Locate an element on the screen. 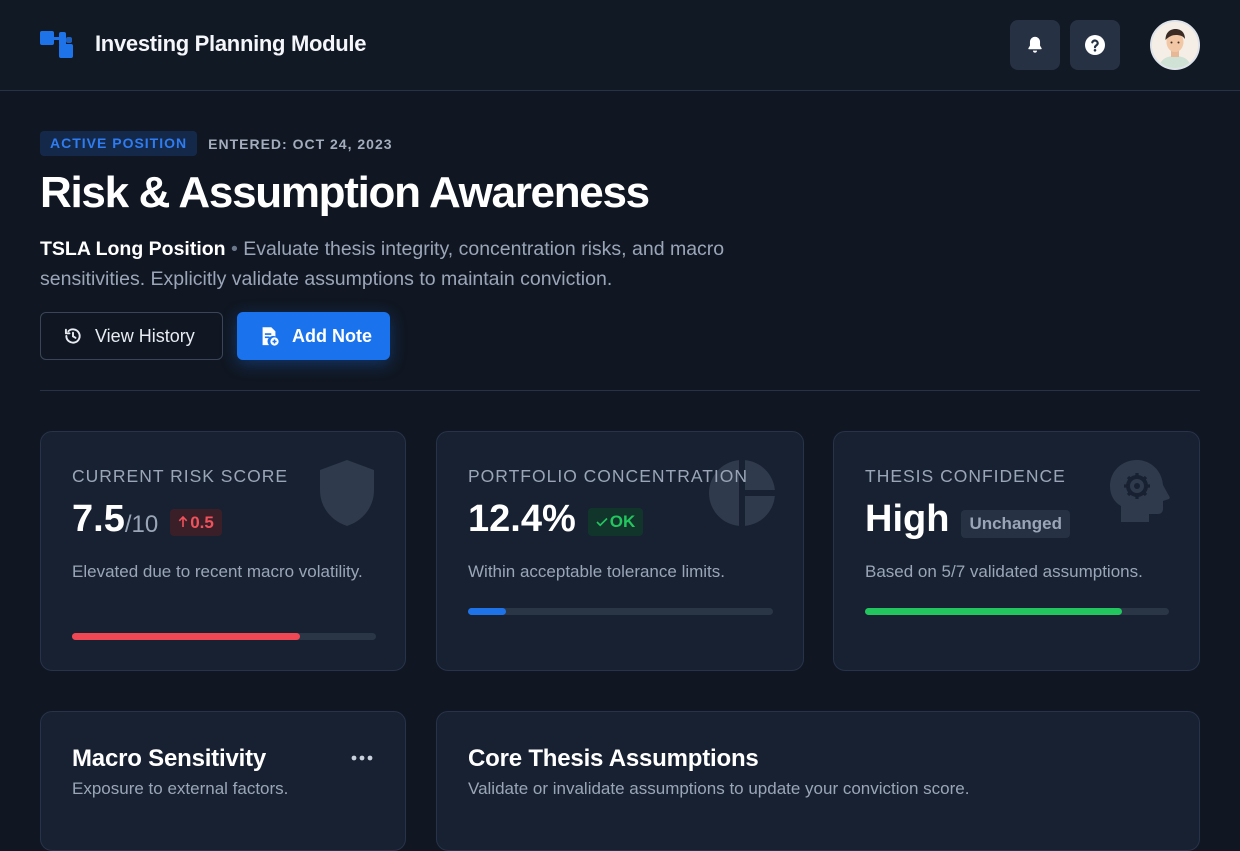 This screenshot has width=1240, height=851. bell-icon is located at coordinates (1035, 44).